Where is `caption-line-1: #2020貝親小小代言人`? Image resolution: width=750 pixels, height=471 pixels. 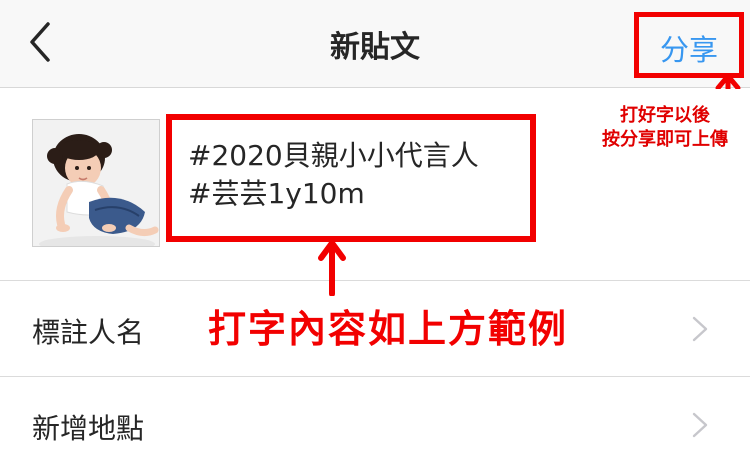
caption-line-1: #2020貝親小小代言人 is located at coordinates (333, 155).